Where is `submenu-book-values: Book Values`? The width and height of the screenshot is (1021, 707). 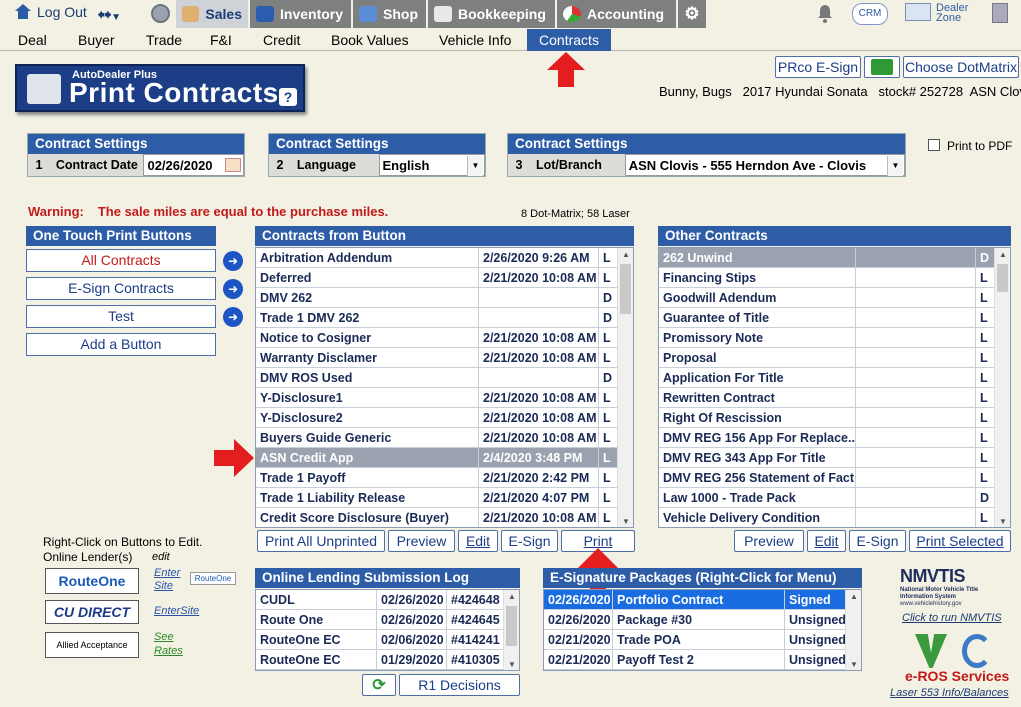
submenu-book-values: Book Values is located at coordinates (370, 40).